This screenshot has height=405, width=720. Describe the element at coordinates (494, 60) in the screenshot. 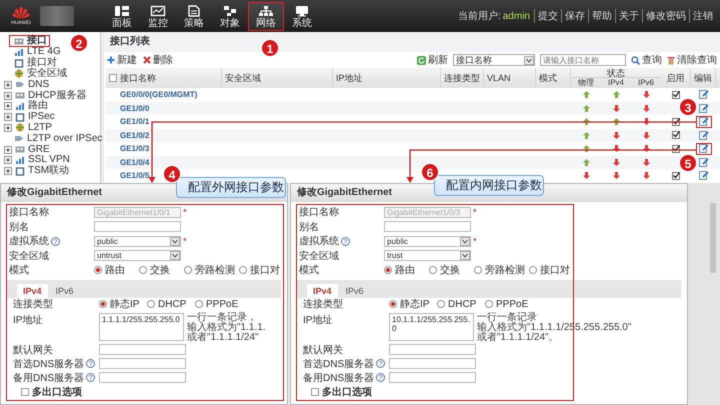

I see `filter-dropdown: 接口名称` at that location.